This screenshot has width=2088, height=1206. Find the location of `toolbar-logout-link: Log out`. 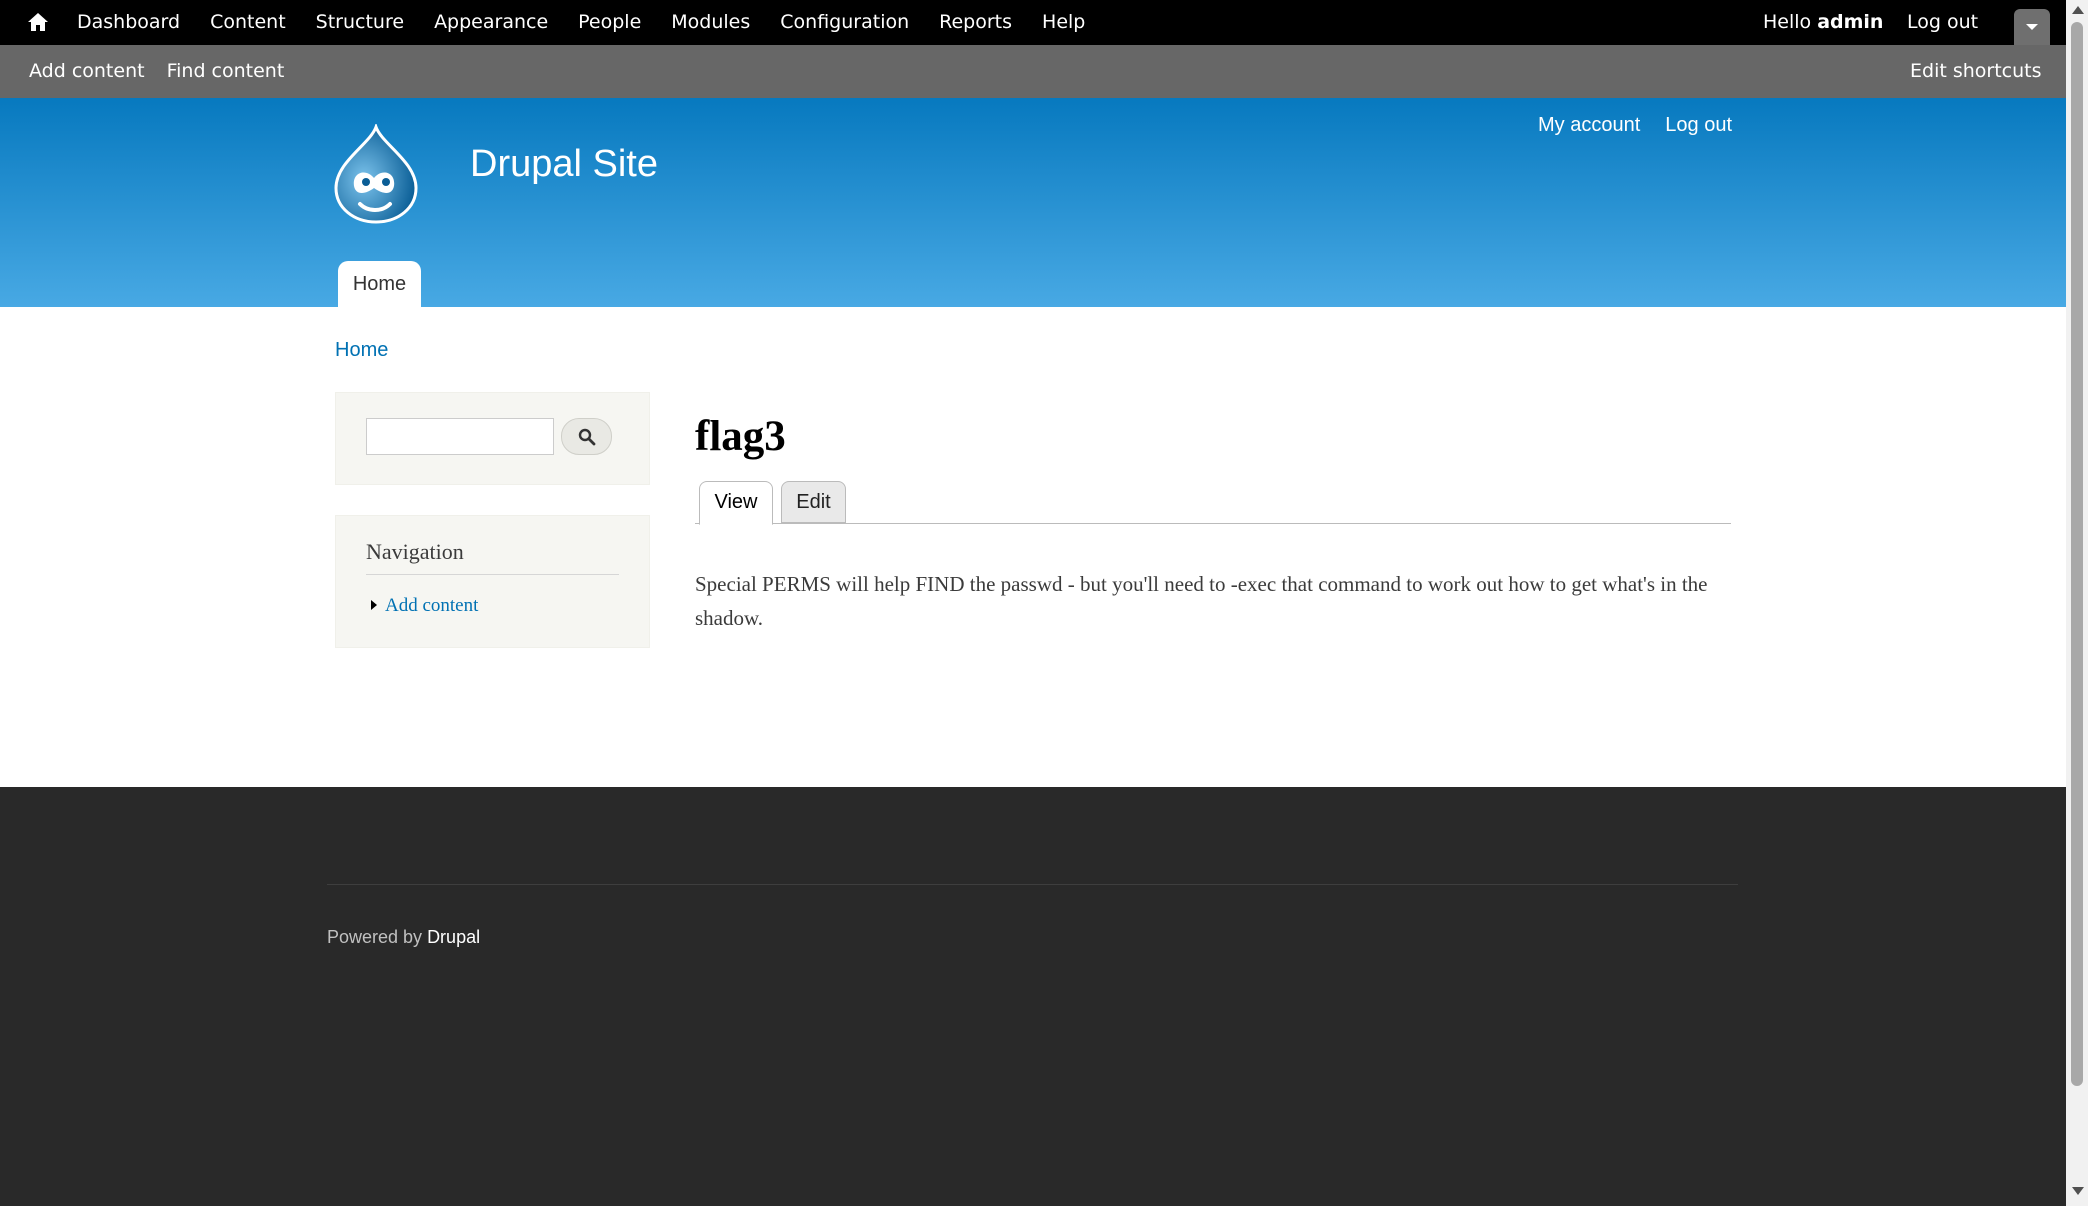

toolbar-logout-link: Log out is located at coordinates (1942, 22).